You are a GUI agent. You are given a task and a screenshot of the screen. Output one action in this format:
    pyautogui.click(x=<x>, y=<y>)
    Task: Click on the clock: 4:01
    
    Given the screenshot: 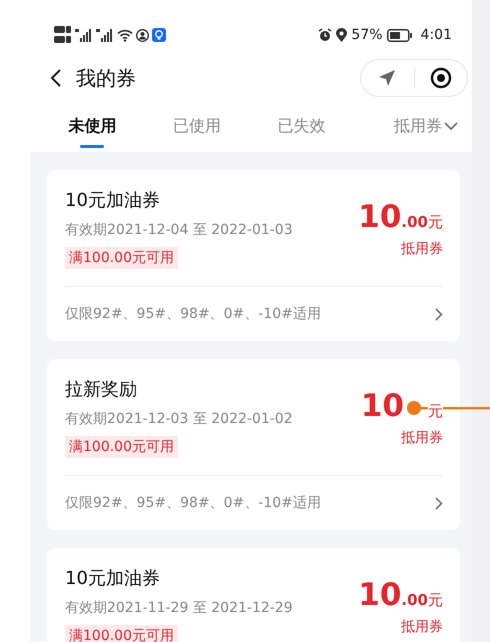 What is the action you would take?
    pyautogui.click(x=436, y=35)
    